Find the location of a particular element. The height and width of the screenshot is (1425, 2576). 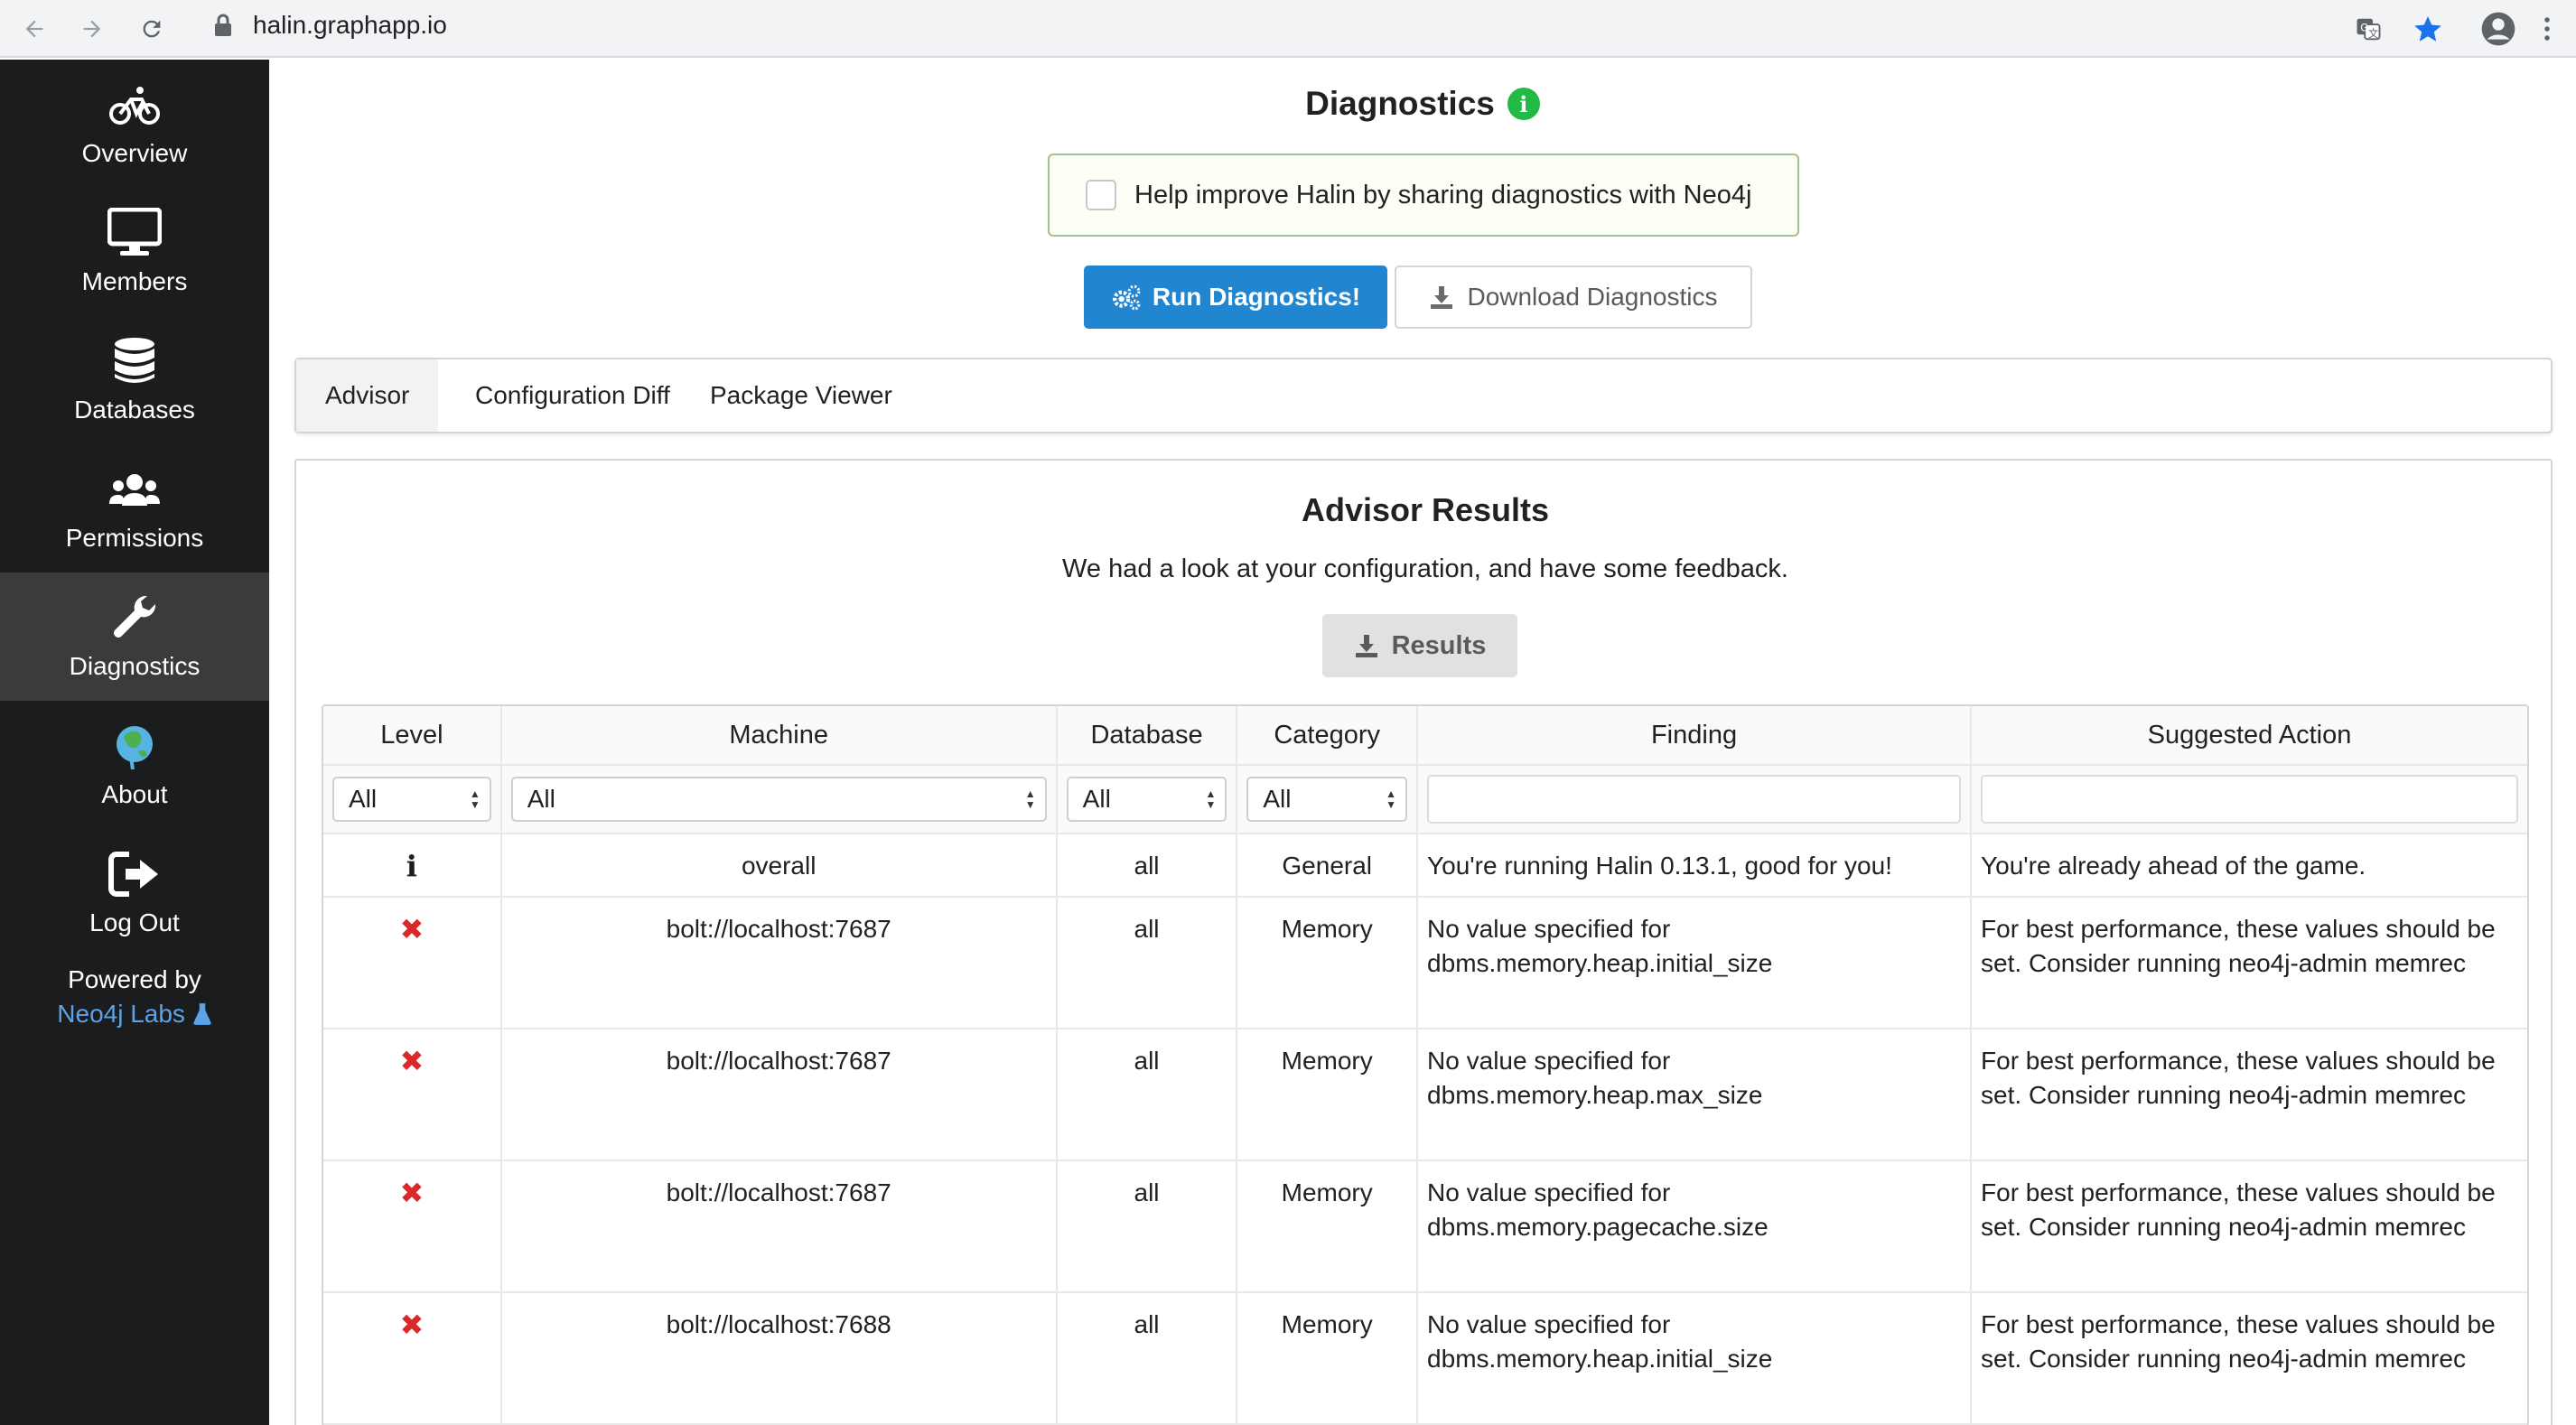

sidebar-item-label: Members is located at coordinates (135, 281).